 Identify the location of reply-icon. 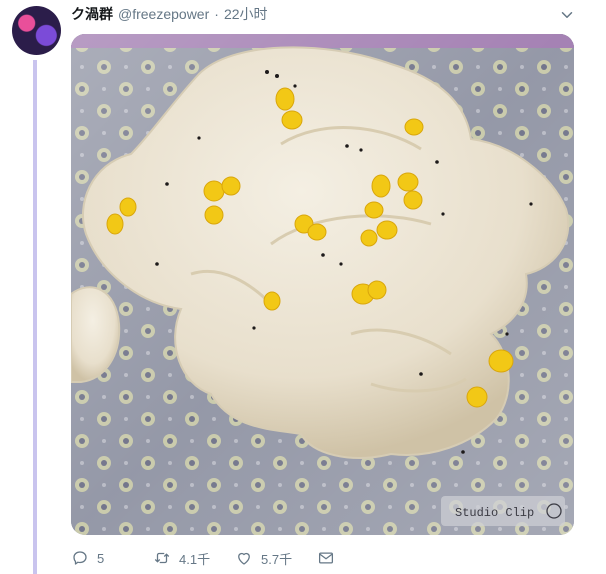
(80, 558).